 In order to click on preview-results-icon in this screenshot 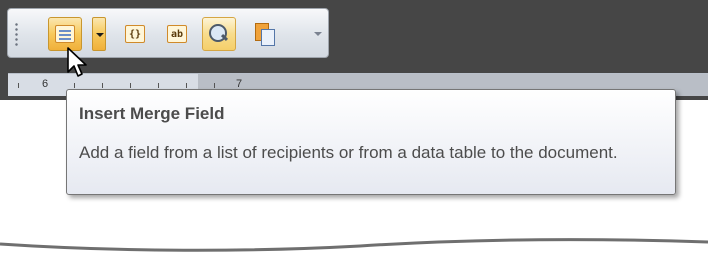, I will do `click(219, 34)`.